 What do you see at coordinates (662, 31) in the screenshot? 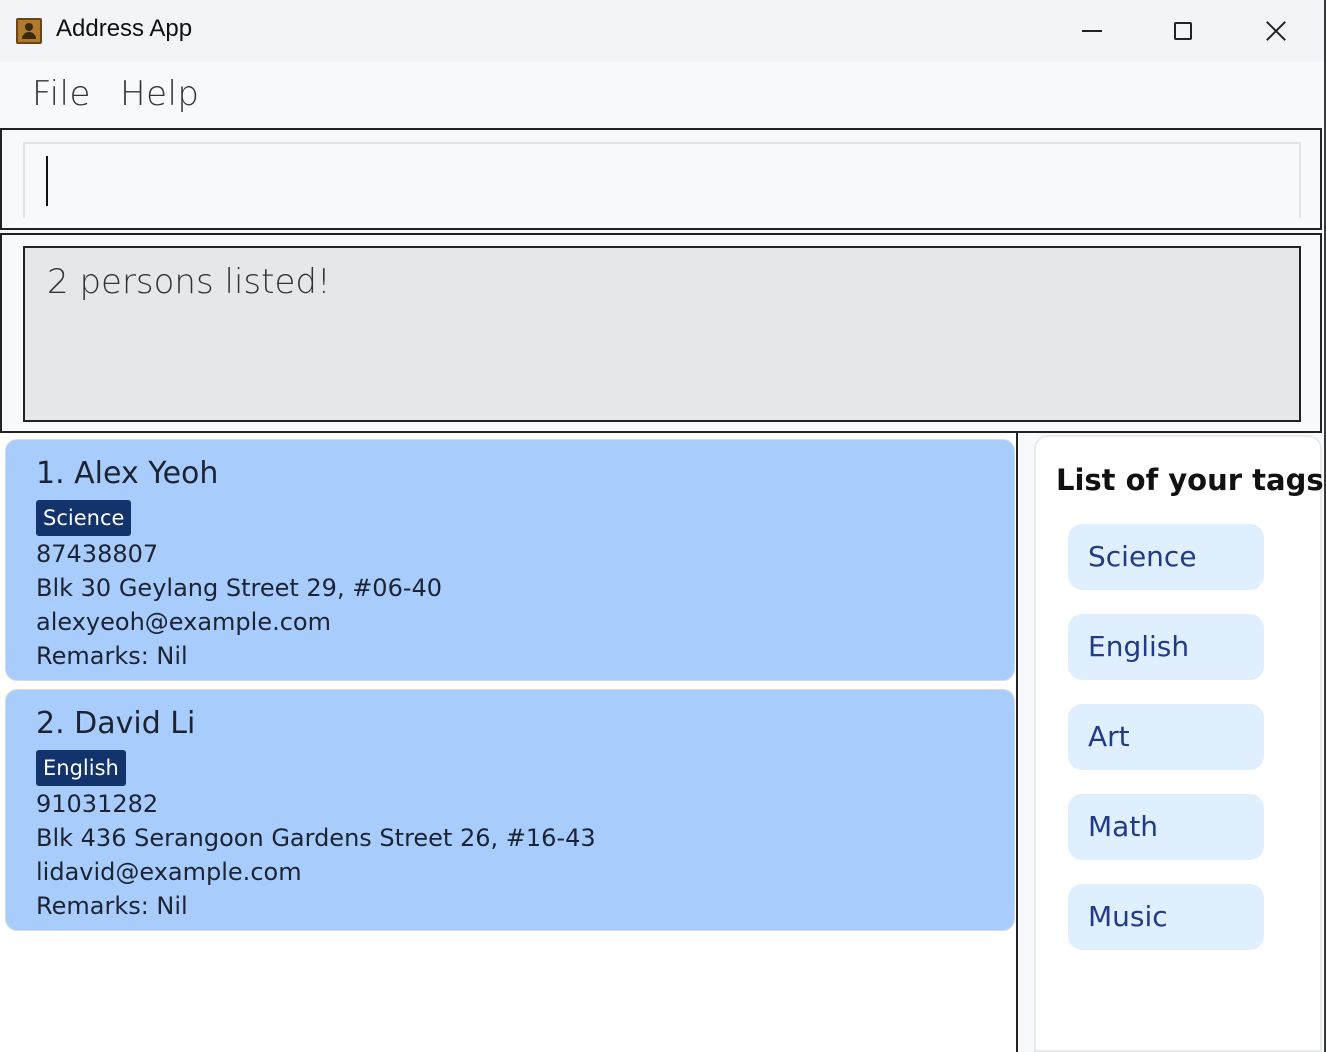
I see `title-bar: Address App` at bounding box center [662, 31].